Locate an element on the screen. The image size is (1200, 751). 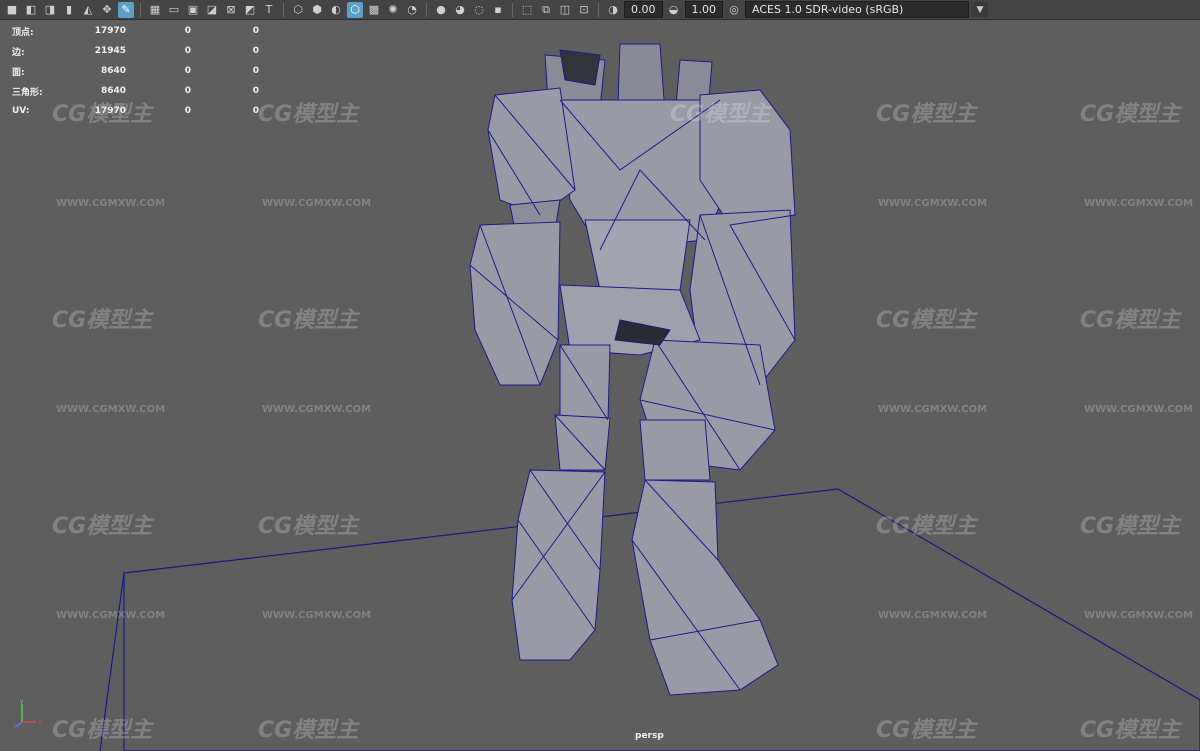
wireframe-on-shaded-icon: ⬡ is located at coordinates (355, 9).